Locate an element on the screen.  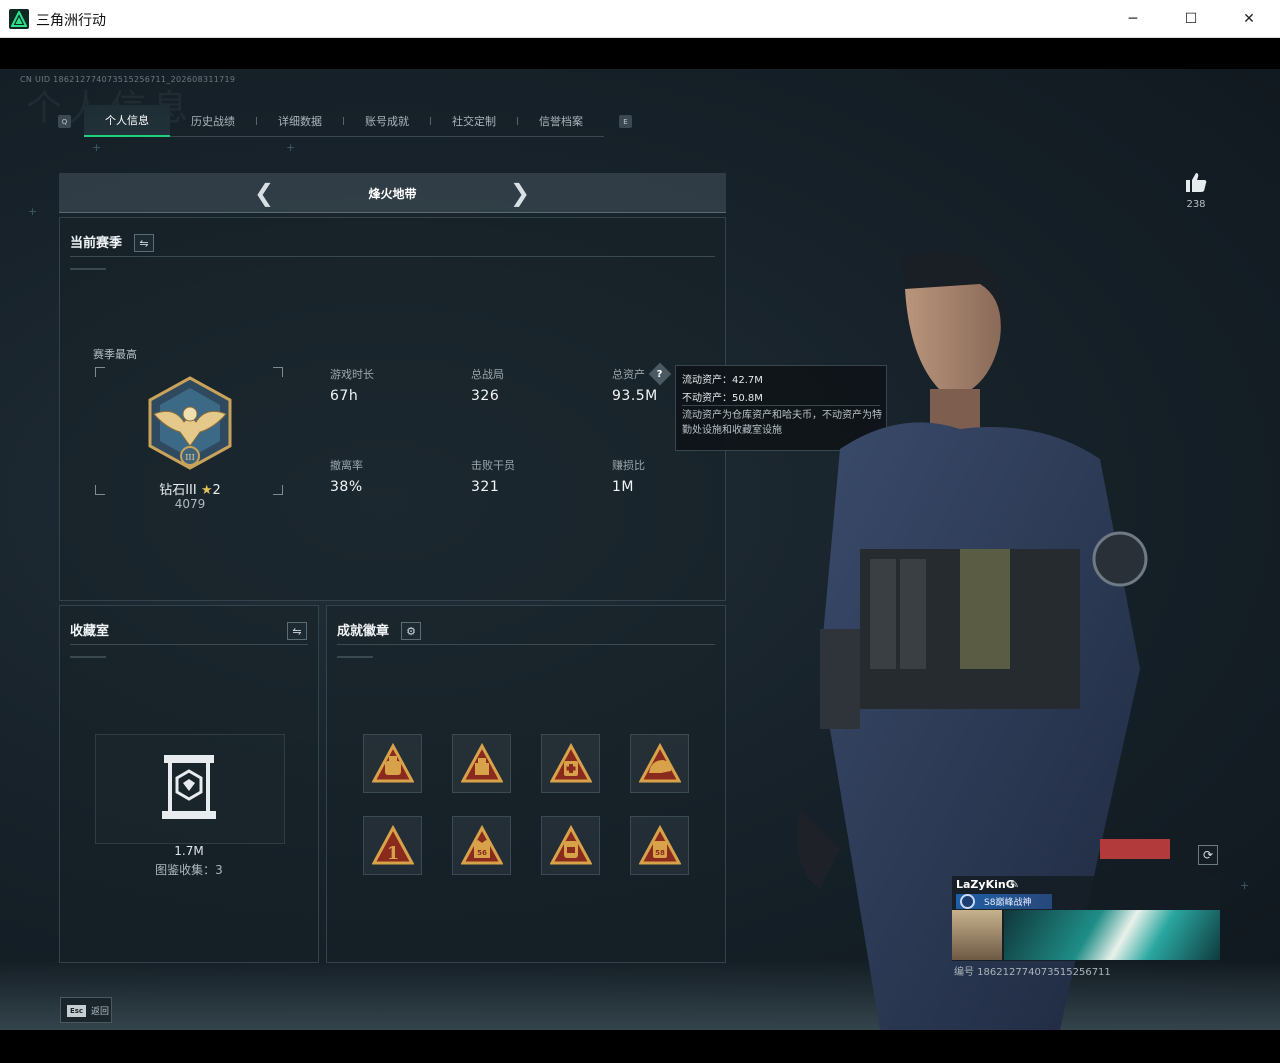
mode-next-button: ❯ is located at coordinates (520, 193).